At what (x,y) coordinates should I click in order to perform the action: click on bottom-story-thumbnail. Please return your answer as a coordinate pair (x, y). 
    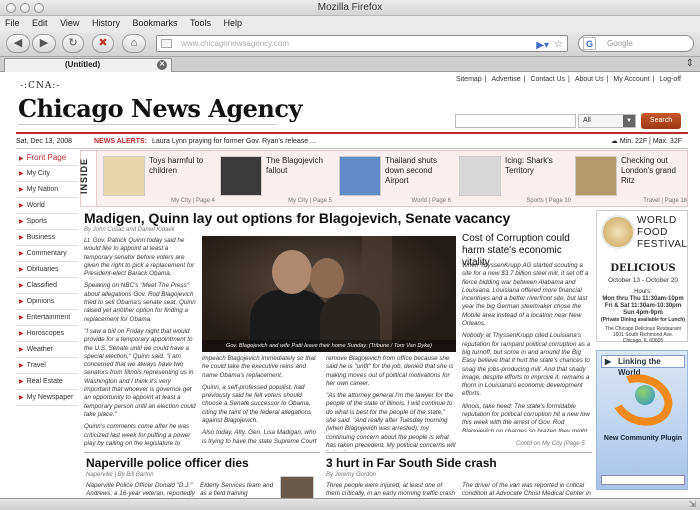
    Looking at the image, I should click on (297, 487).